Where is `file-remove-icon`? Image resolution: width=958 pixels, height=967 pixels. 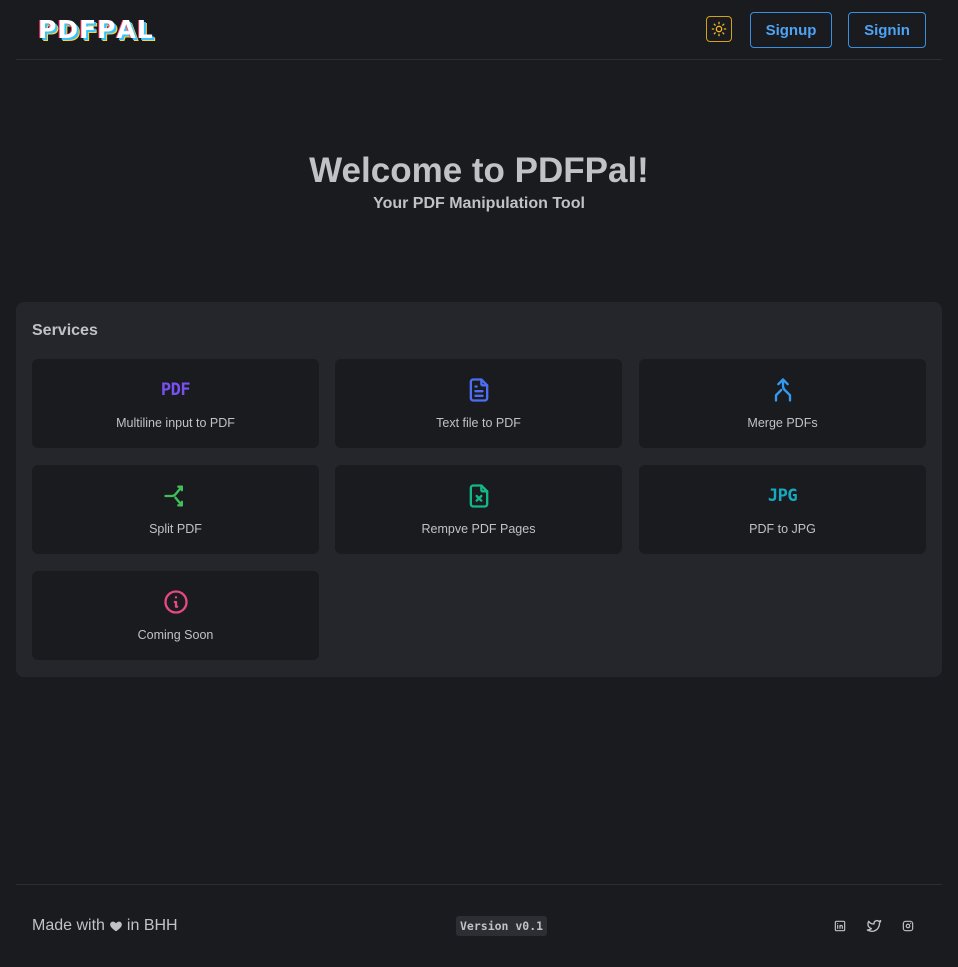
file-remove-icon is located at coordinates (478, 496).